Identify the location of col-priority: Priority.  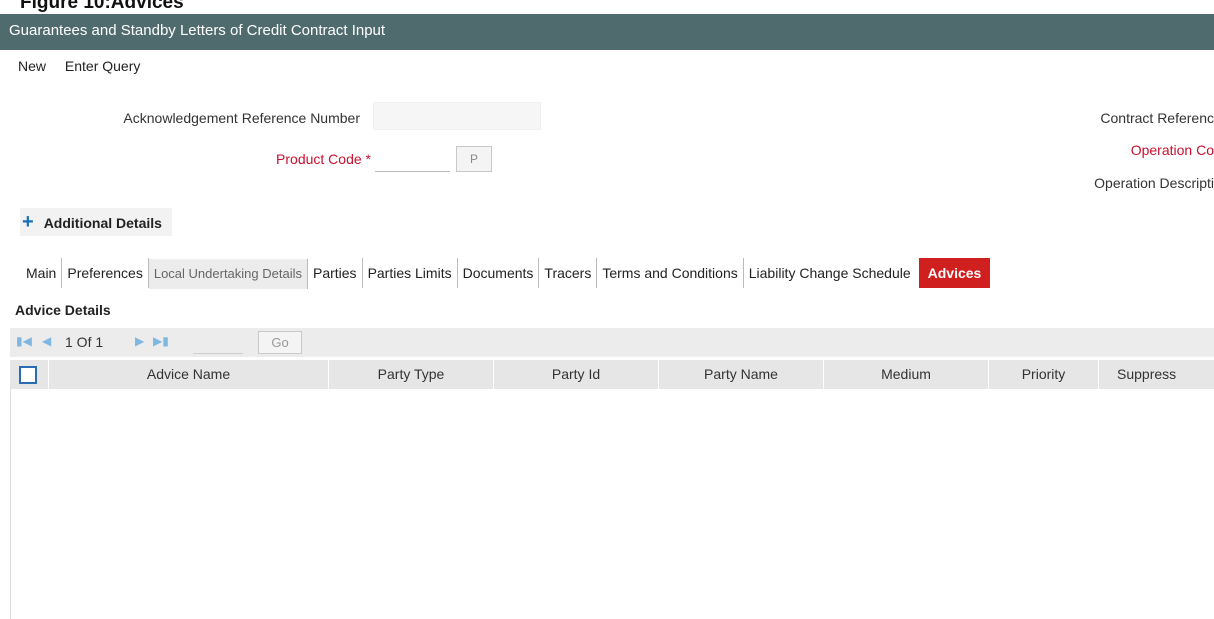
(1043, 374).